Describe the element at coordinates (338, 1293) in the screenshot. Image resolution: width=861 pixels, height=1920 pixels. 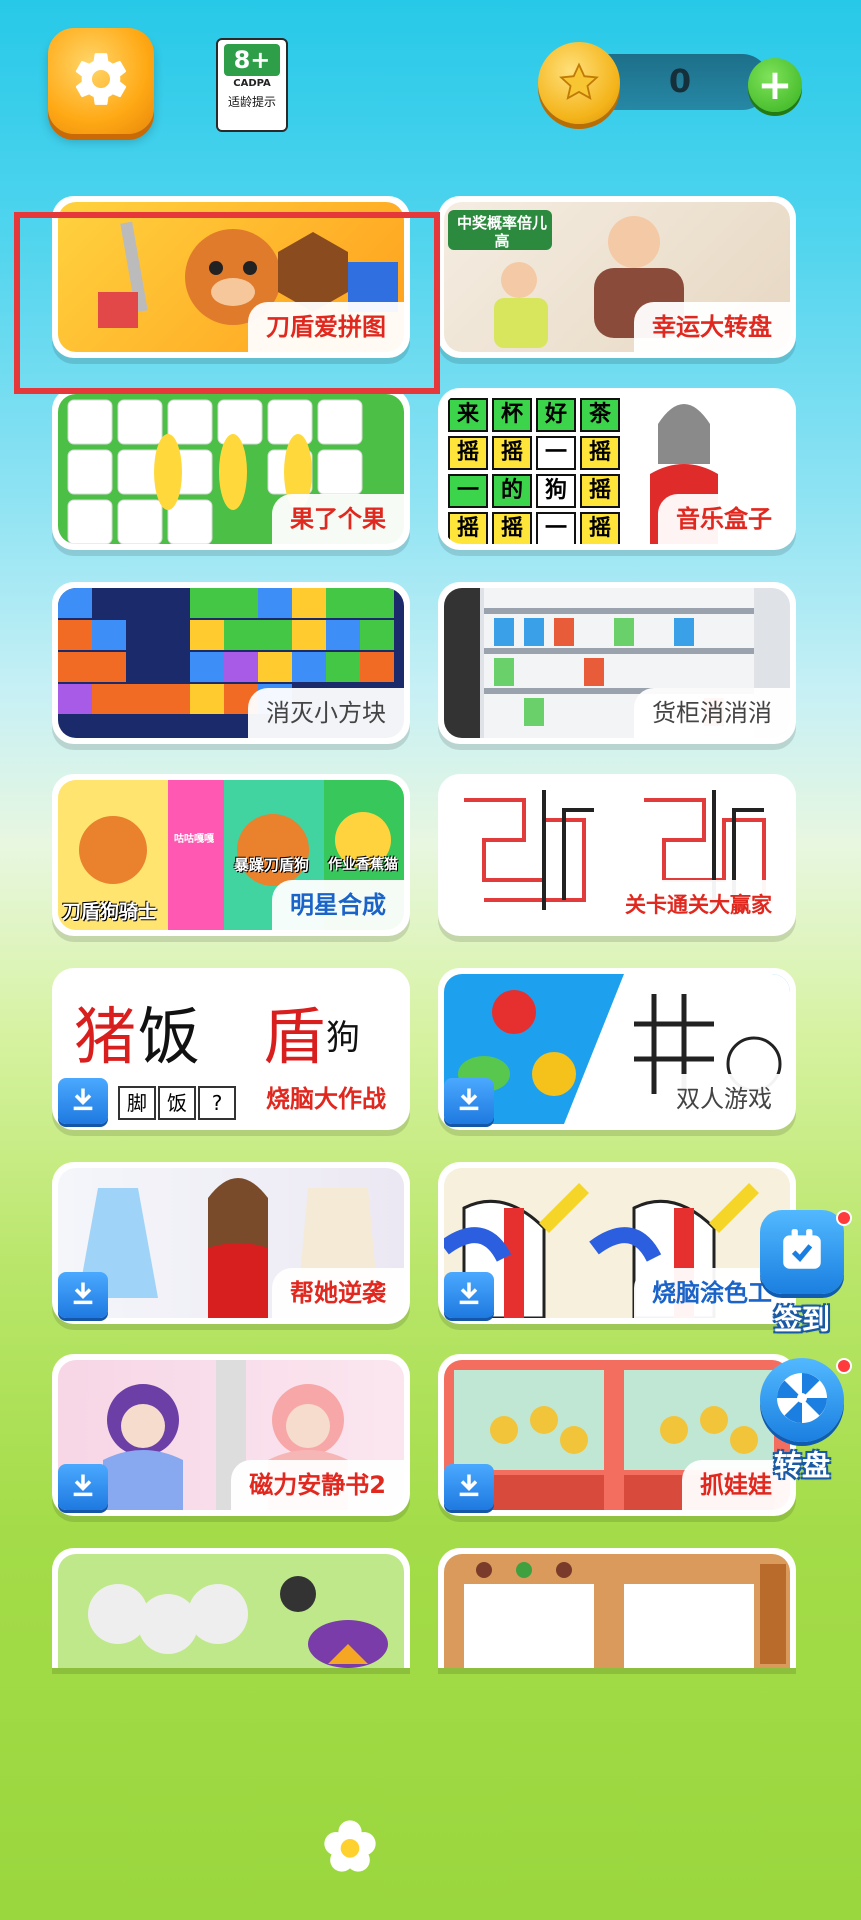
I see `game-title: 帮她逆袭` at that location.